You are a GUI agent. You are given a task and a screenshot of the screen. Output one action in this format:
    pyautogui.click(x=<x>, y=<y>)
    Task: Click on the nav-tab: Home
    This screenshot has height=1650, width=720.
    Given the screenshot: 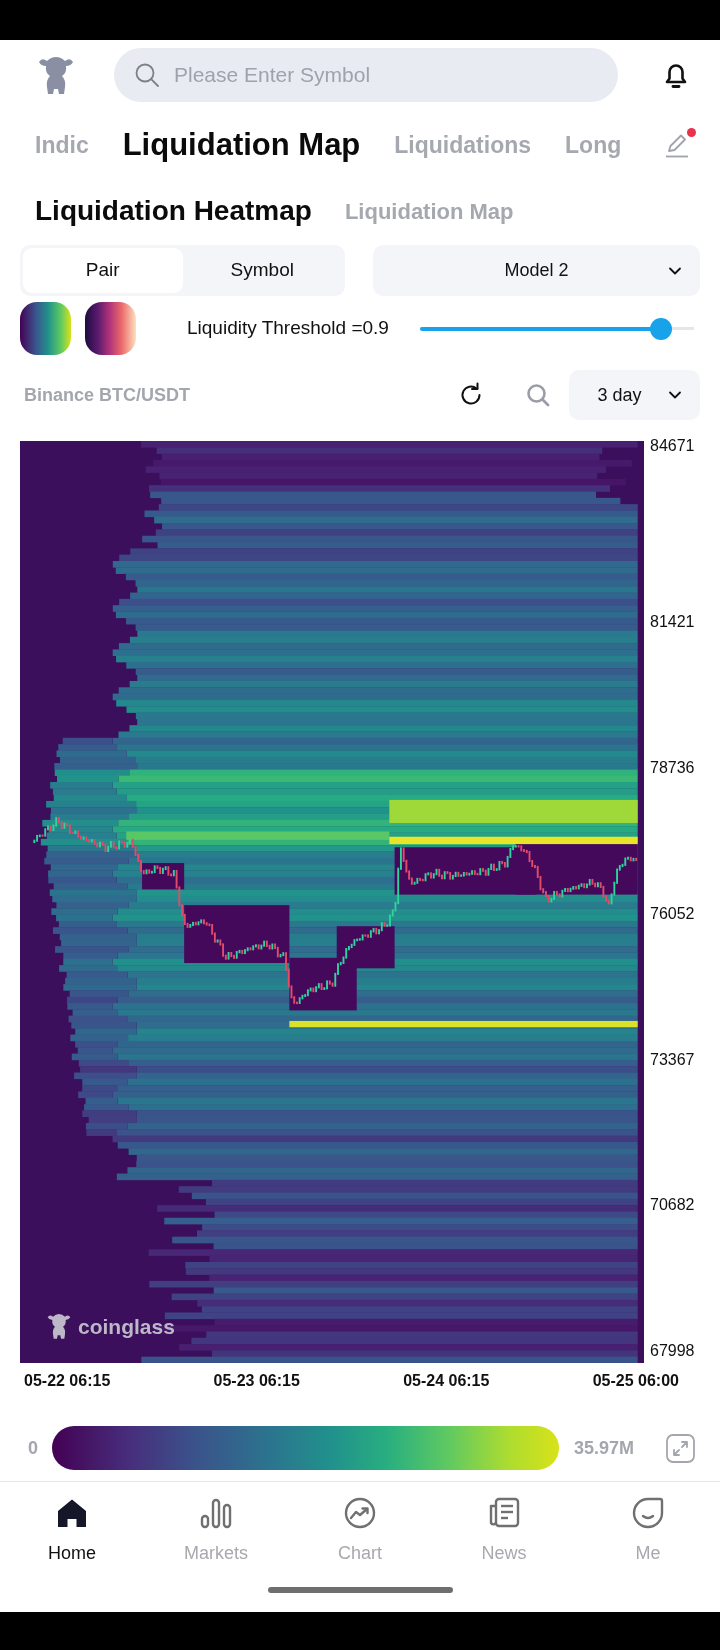 What is the action you would take?
    pyautogui.click(x=72, y=1526)
    